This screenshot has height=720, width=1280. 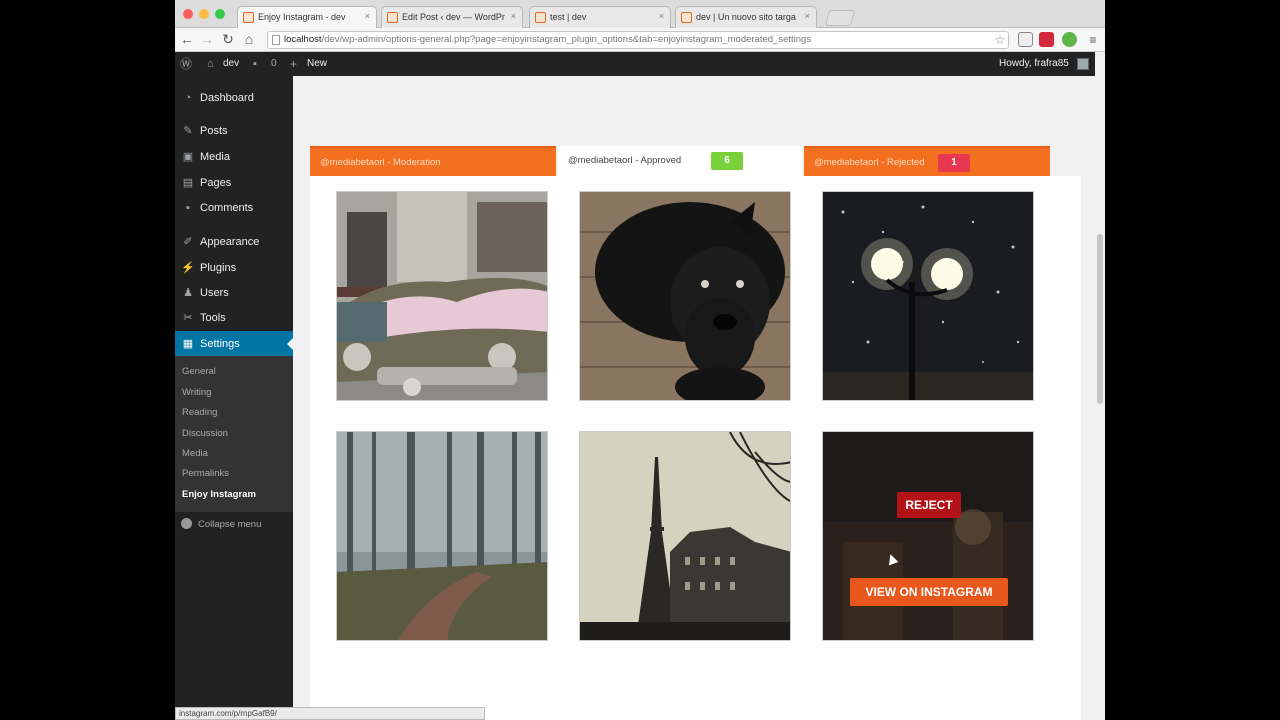 I want to click on browser-status-bar: instagram.com/p/rnpGafB9/, so click(x=330, y=713).